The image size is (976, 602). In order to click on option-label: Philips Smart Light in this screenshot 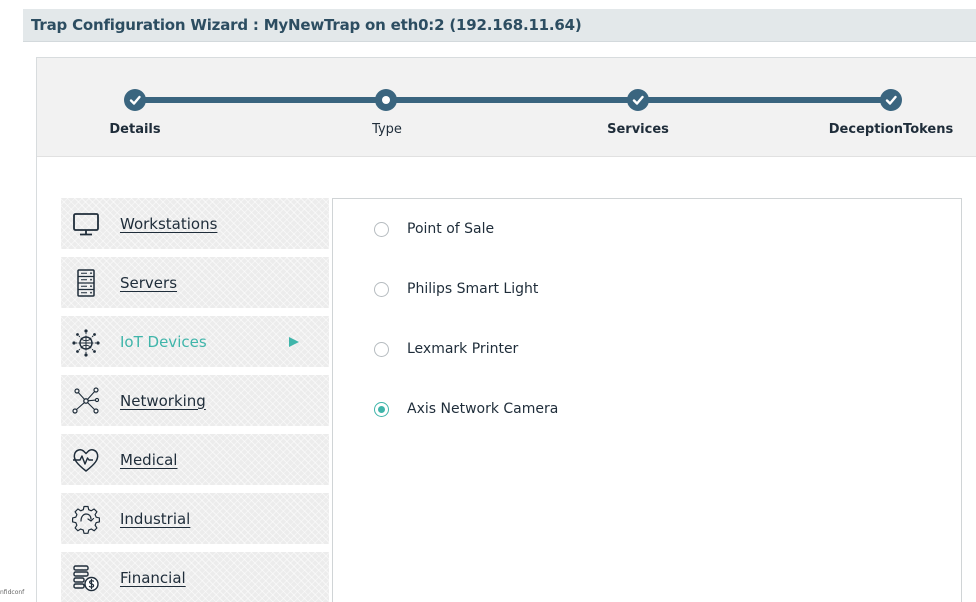, I will do `click(473, 289)`.